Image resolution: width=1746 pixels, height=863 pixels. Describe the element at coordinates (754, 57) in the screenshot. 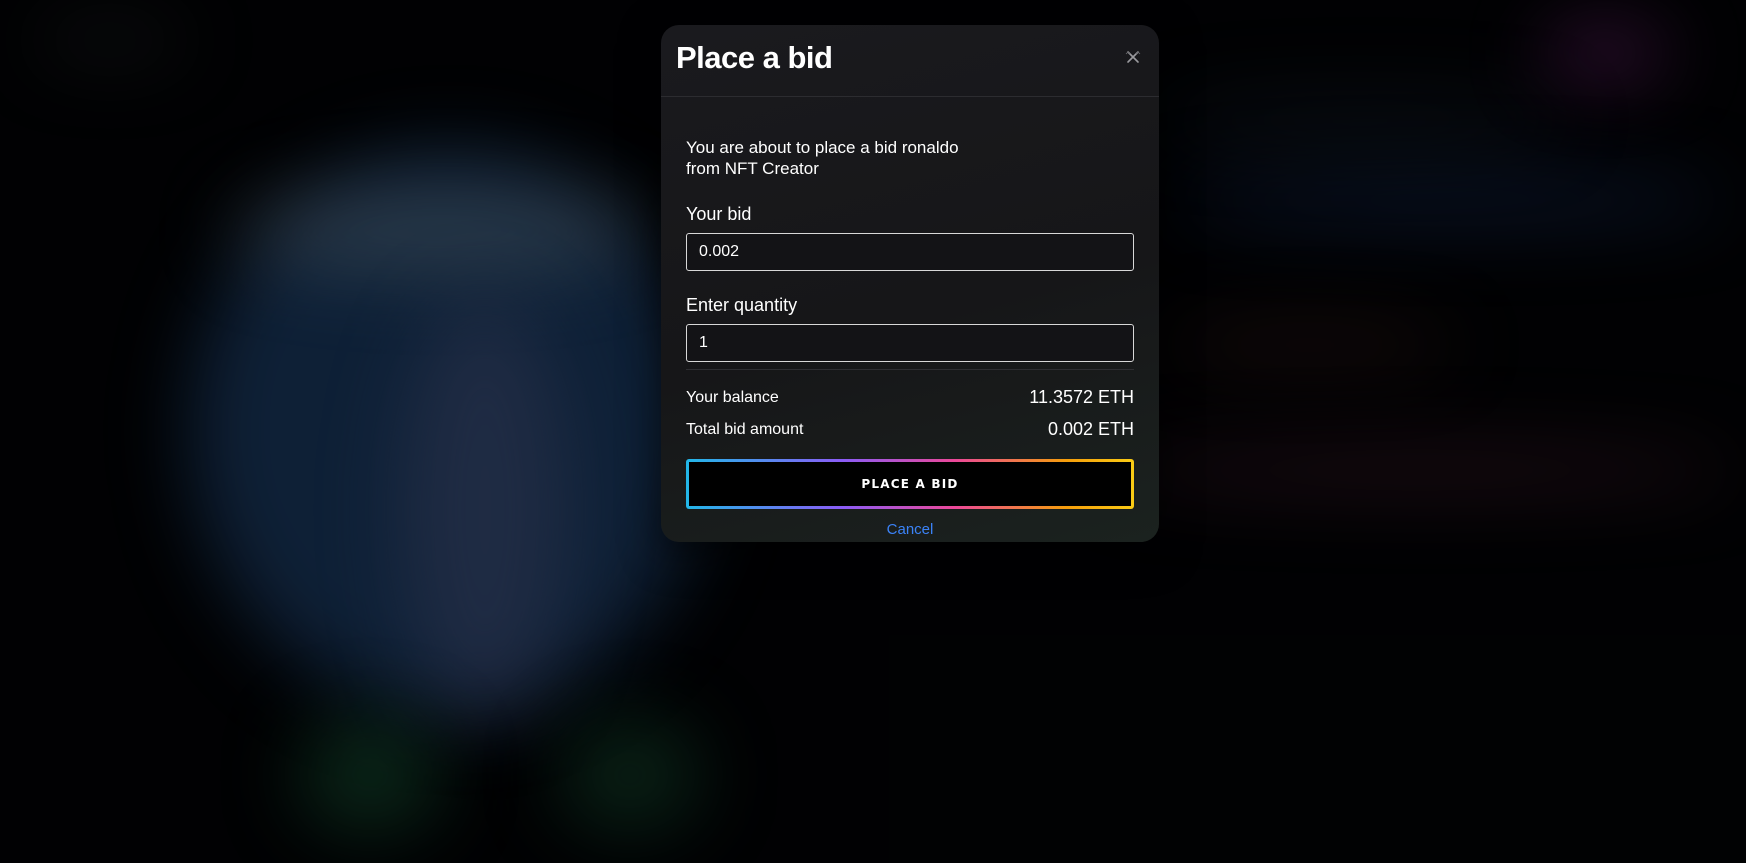

I see `modal-title: Place a bid` at that location.